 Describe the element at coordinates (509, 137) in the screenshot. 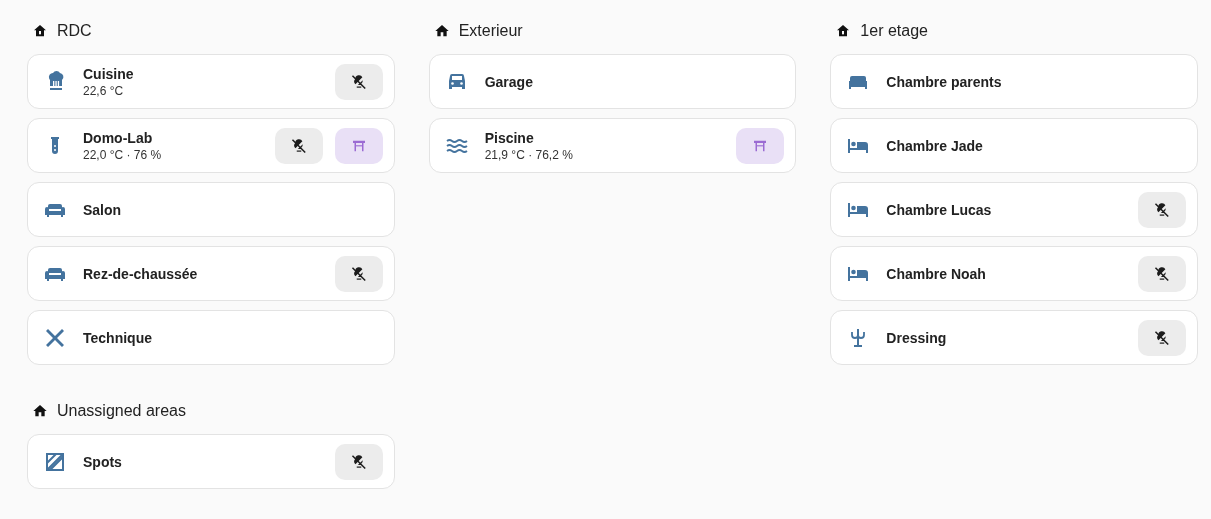

I see `room-name: Piscine` at that location.